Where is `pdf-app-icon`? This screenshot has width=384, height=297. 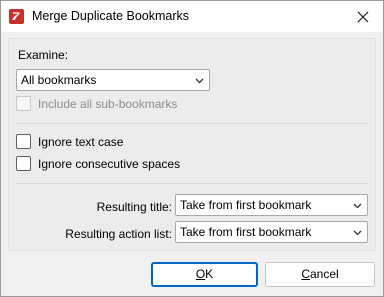 pdf-app-icon is located at coordinates (16, 16).